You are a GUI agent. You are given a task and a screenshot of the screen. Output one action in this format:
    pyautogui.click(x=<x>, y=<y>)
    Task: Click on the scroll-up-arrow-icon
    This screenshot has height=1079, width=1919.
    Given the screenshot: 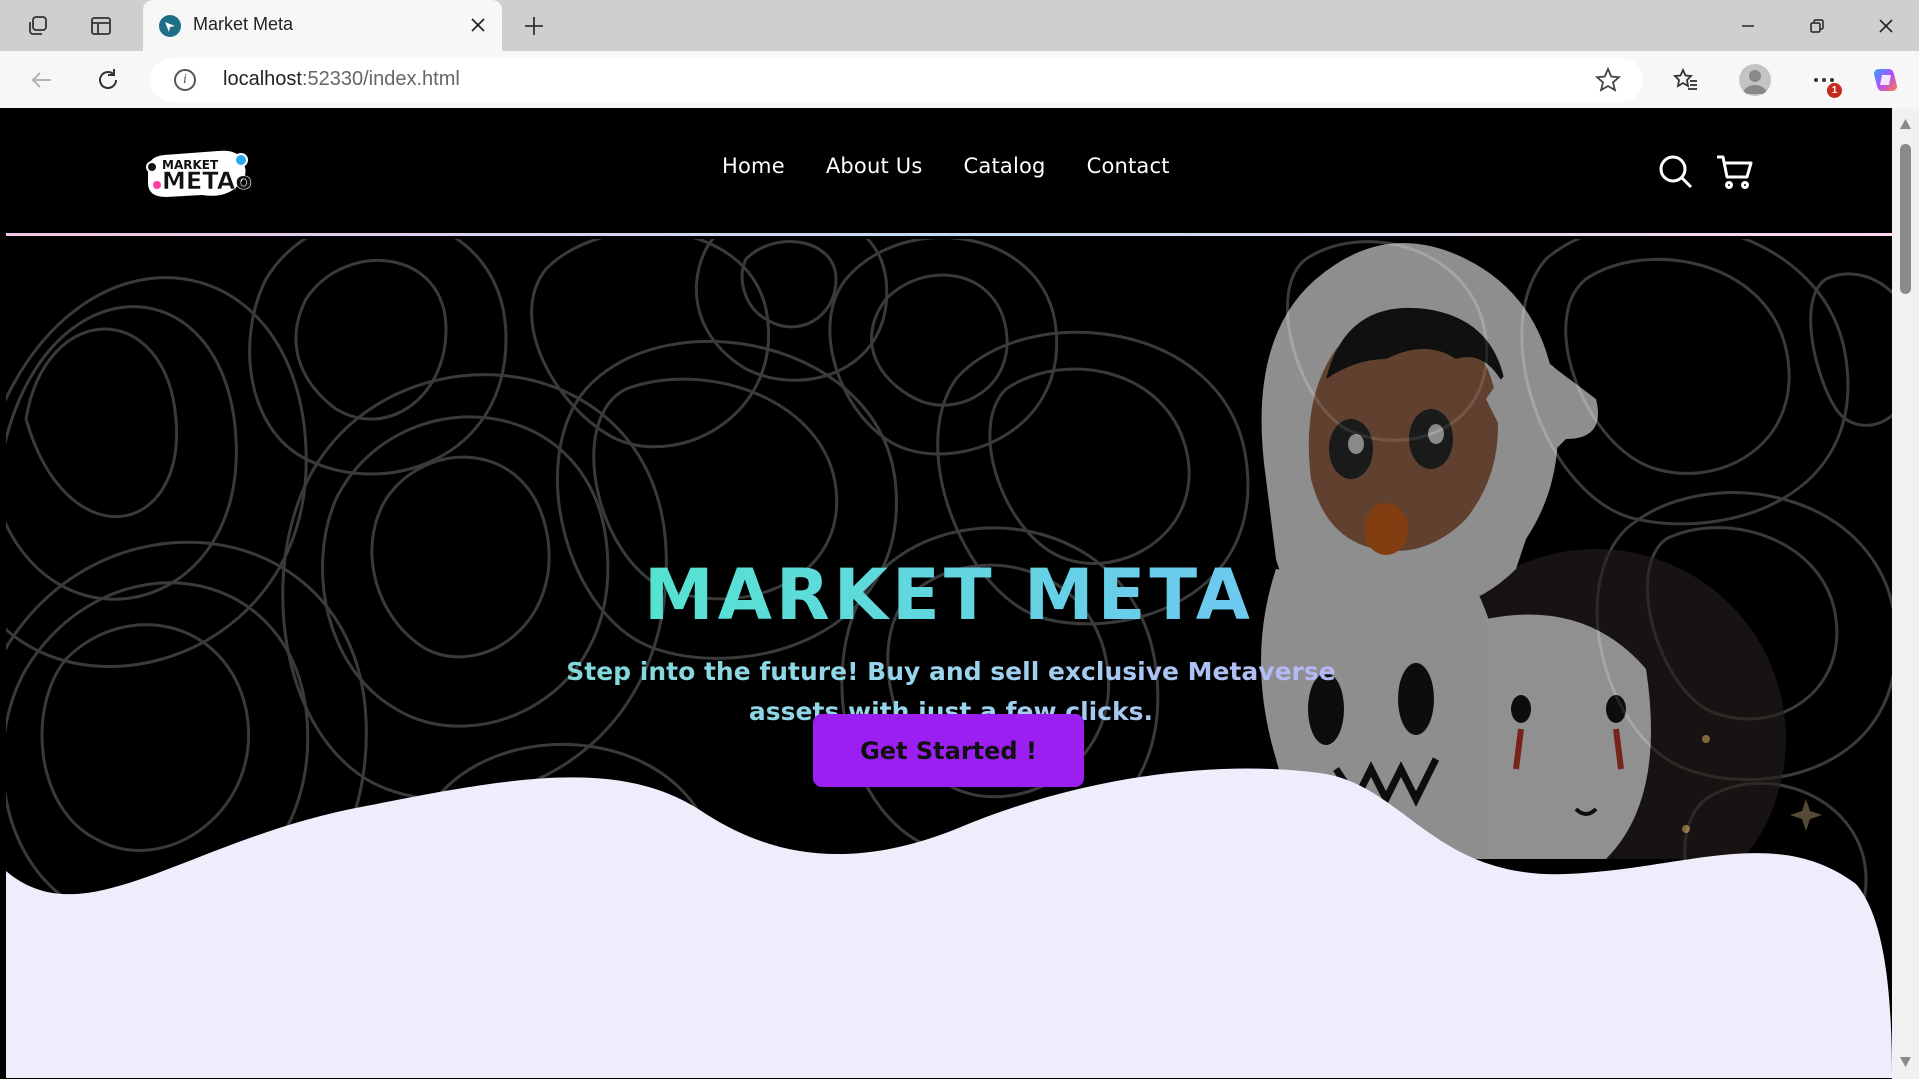 What is the action you would take?
    pyautogui.click(x=1905, y=124)
    